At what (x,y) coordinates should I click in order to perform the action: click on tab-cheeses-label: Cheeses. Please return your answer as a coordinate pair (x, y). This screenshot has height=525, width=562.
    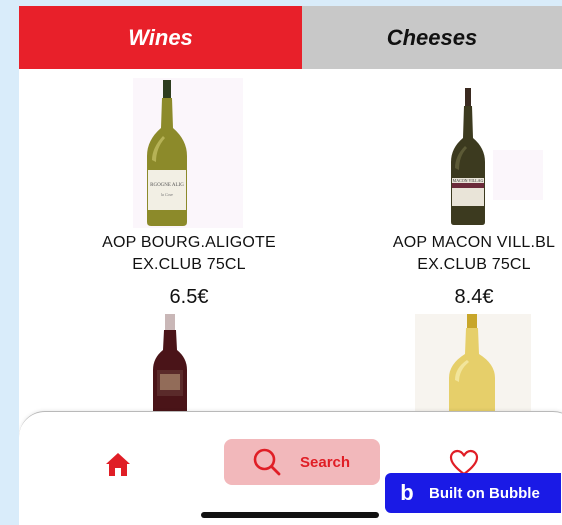
    Looking at the image, I should click on (432, 37).